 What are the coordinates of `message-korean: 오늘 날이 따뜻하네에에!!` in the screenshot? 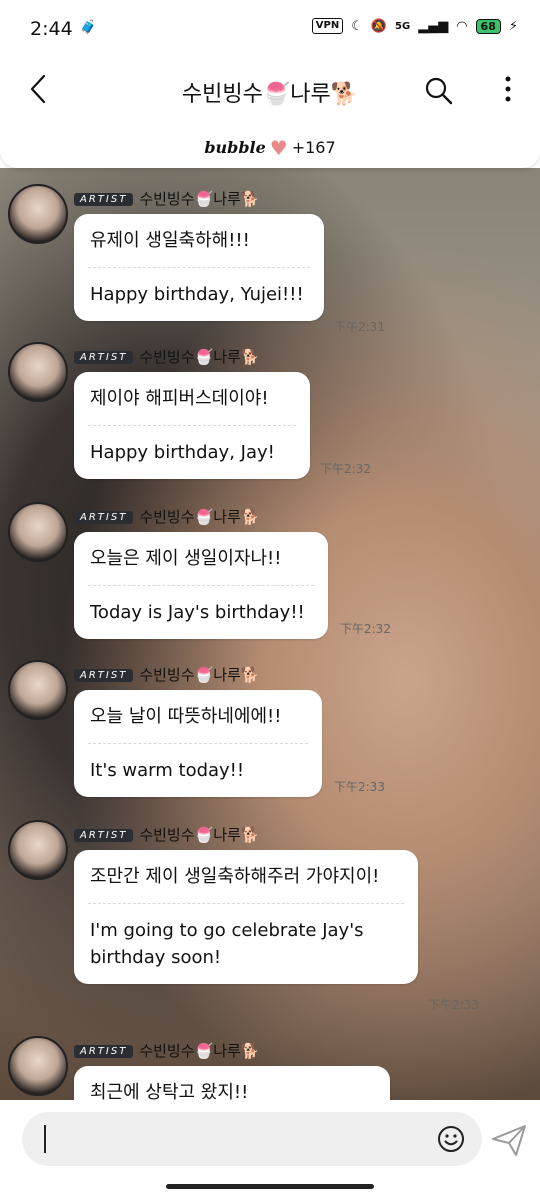 It's located at (186, 716).